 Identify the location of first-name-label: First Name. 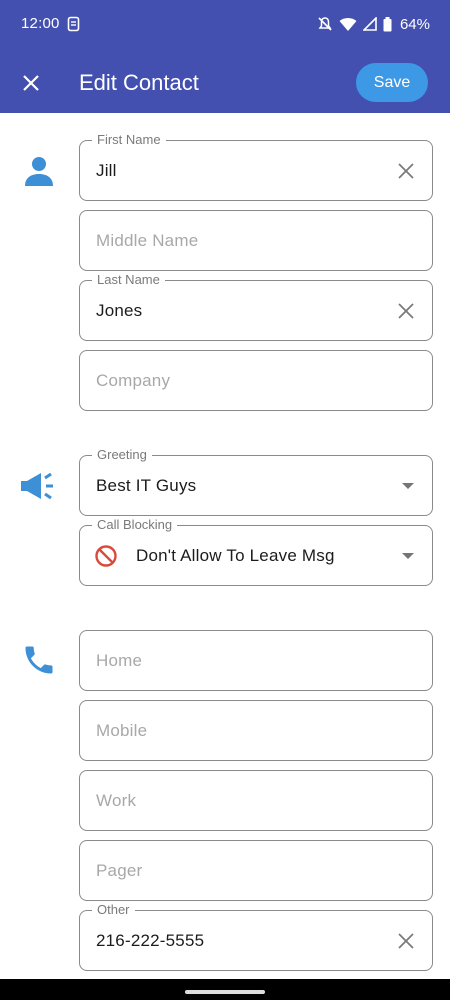
(129, 140).